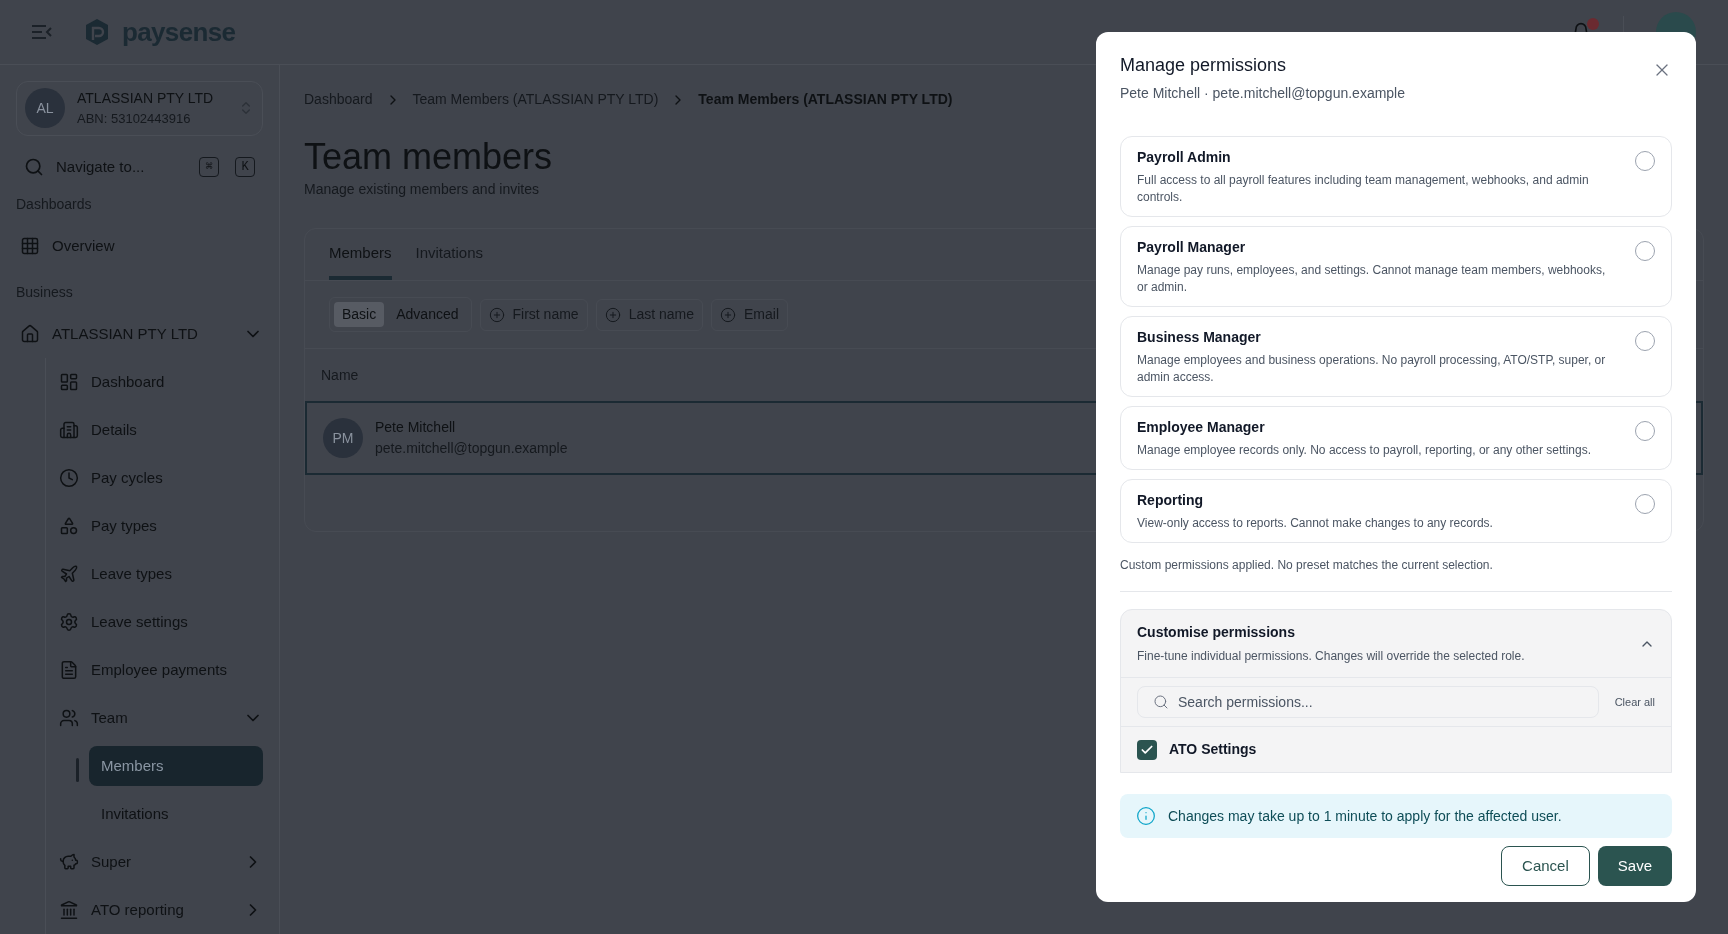 This screenshot has height=934, width=1728. I want to click on role-description: Manage employee records only. No access to payroll, reporting, or any other settings., so click(1364, 450).